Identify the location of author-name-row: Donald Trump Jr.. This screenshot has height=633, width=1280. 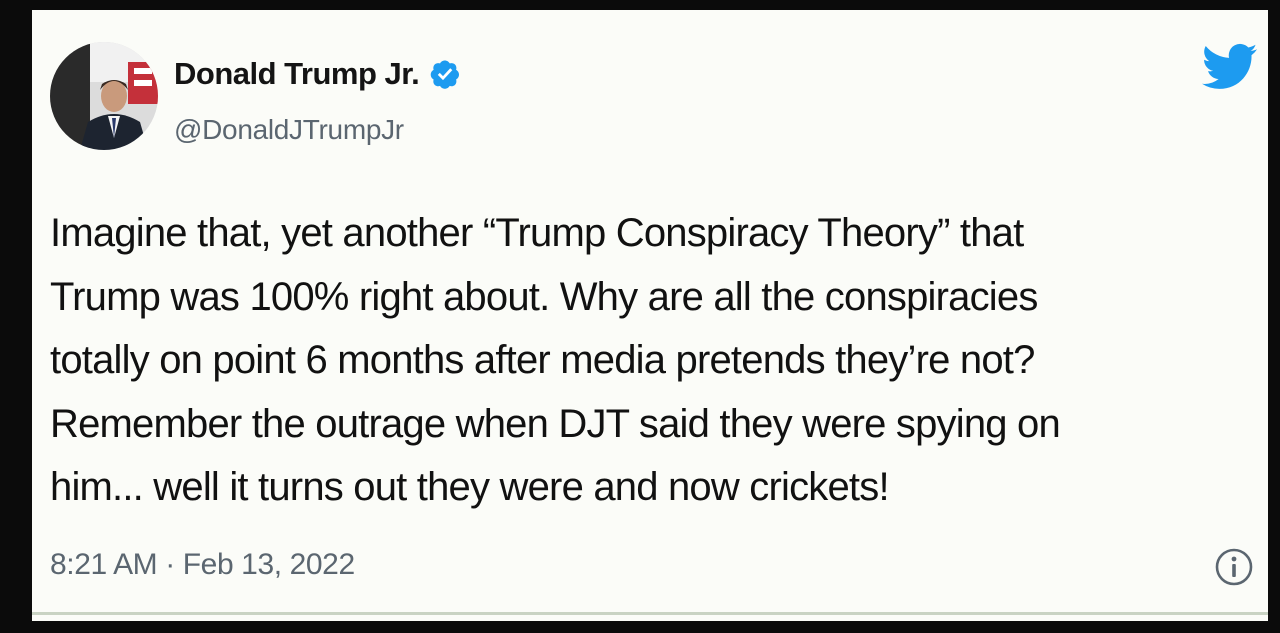
(317, 74).